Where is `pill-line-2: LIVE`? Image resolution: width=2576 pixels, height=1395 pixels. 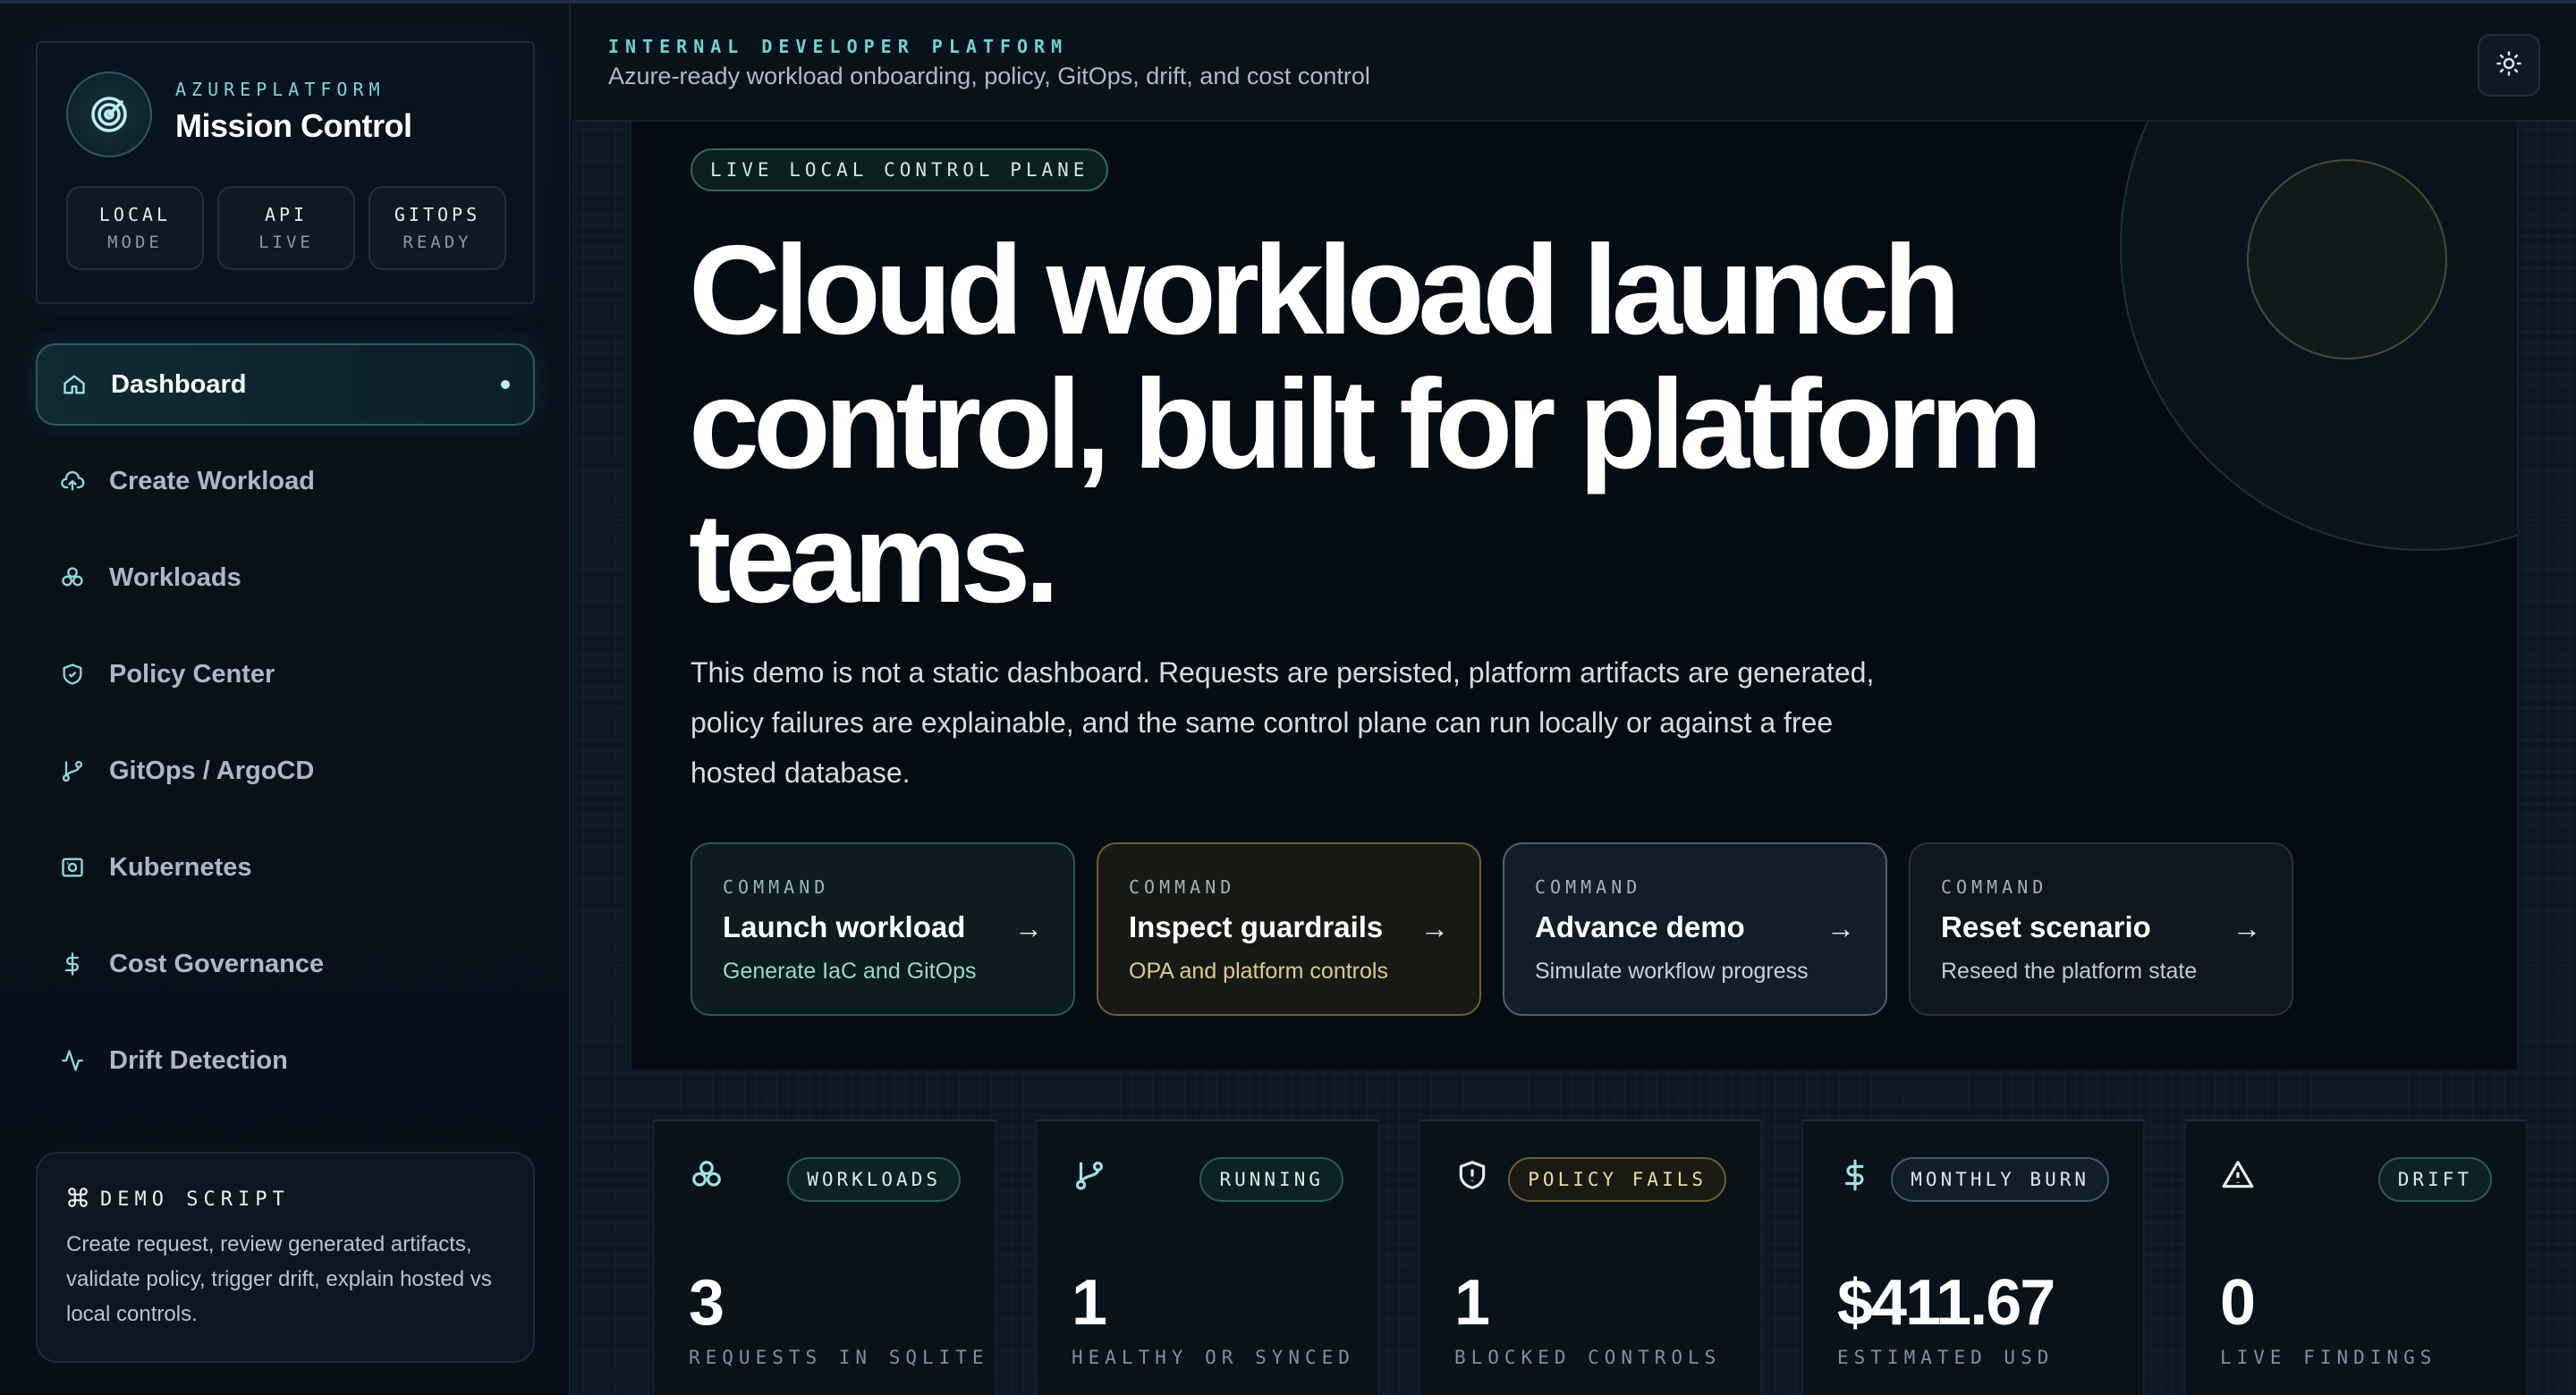
pill-line-2: LIVE is located at coordinates (286, 242).